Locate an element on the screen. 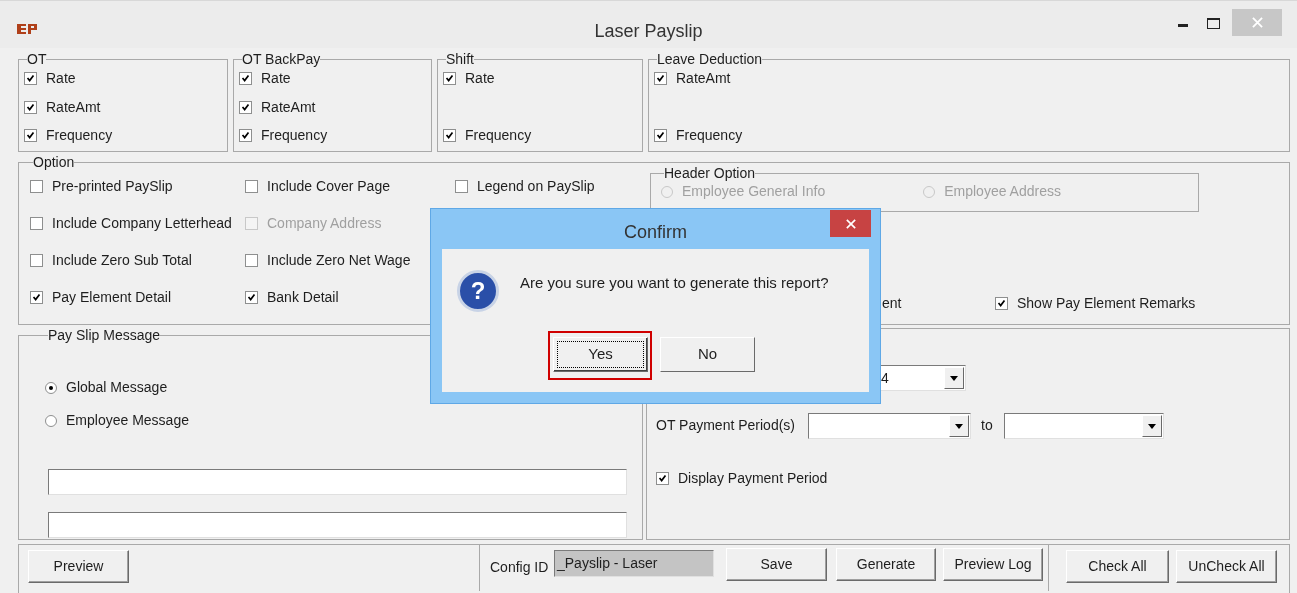  group-title: OT BackPay is located at coordinates (281, 59).